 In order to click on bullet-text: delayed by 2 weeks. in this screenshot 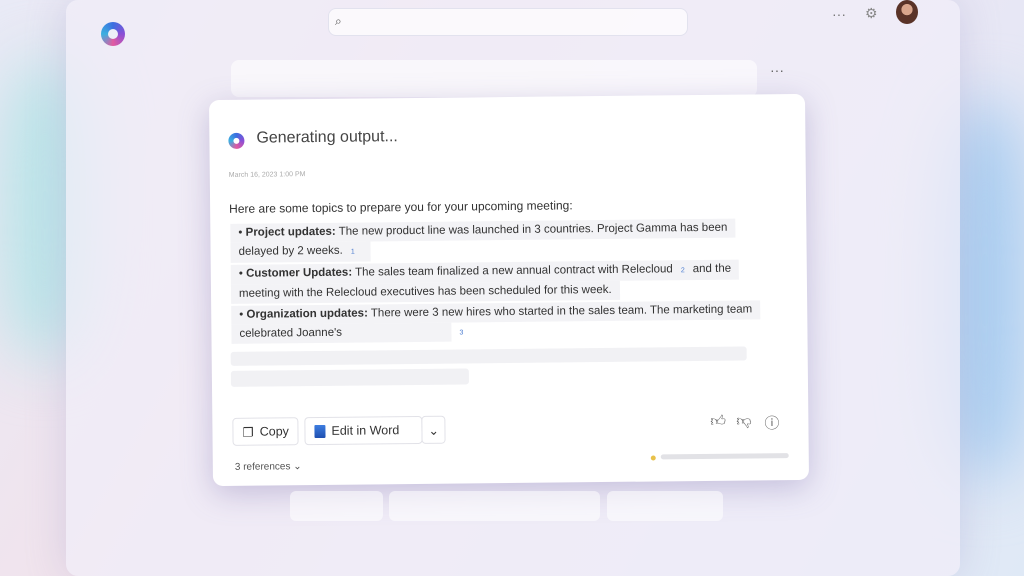, I will do `click(290, 251)`.